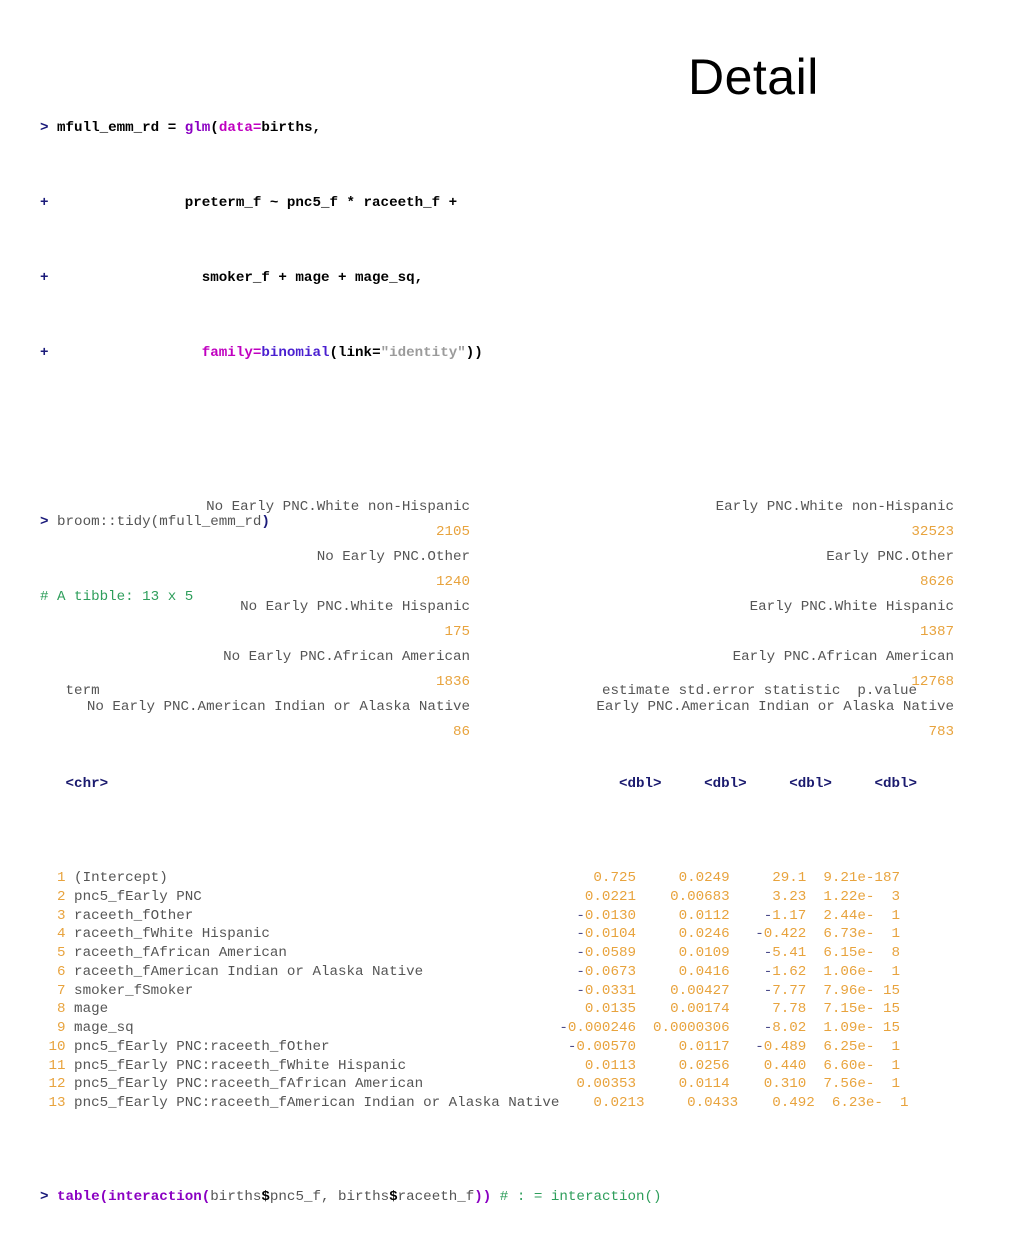 This screenshot has width=1024, height=1244. I want to click on dtype-p-value: <dbl>, so click(896, 784).